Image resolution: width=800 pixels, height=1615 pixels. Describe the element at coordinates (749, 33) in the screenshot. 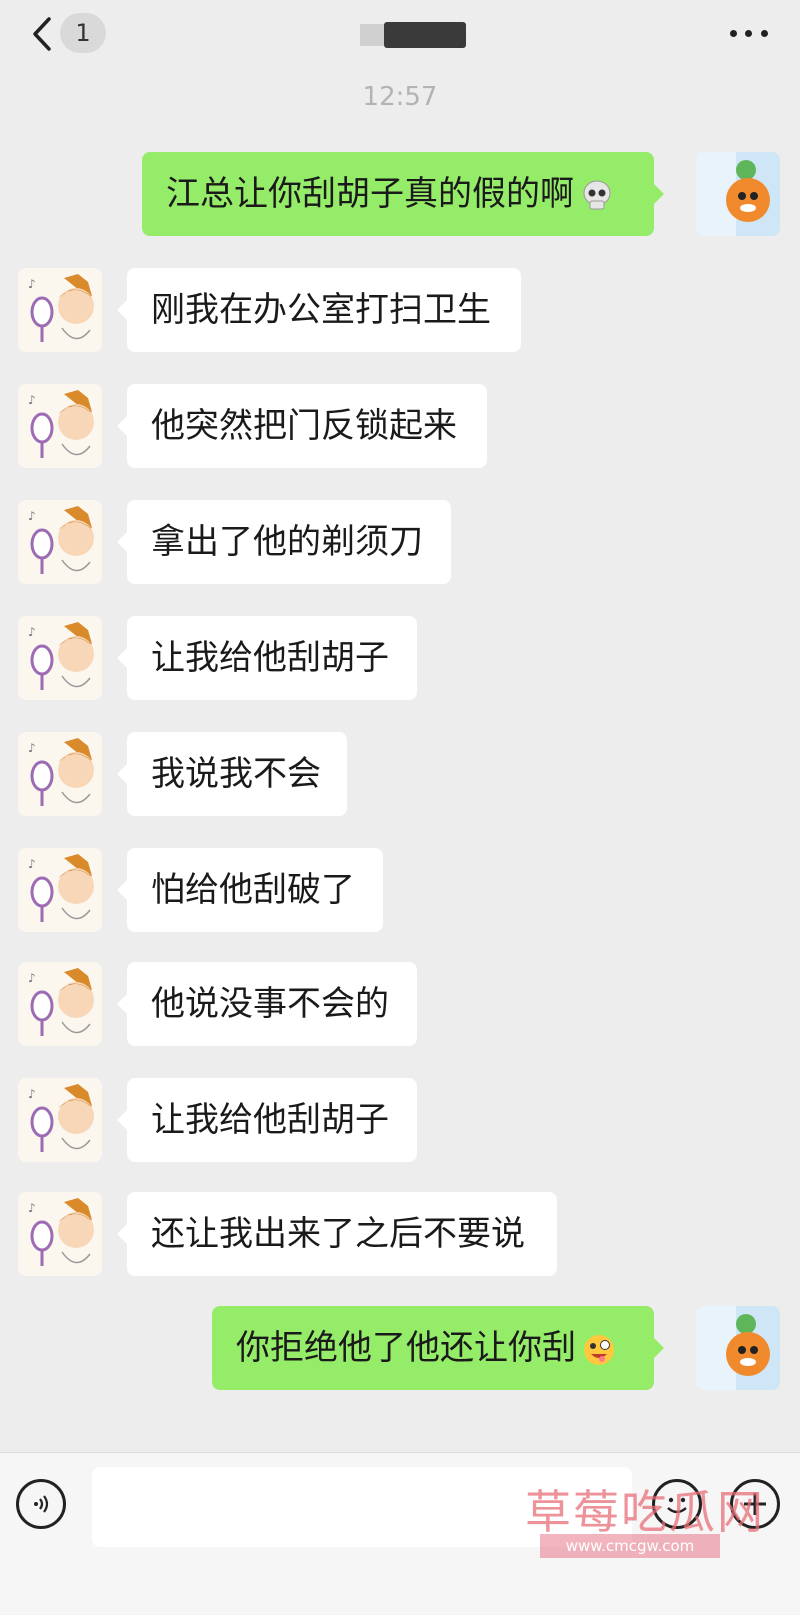

I see `more-options-icon` at that location.